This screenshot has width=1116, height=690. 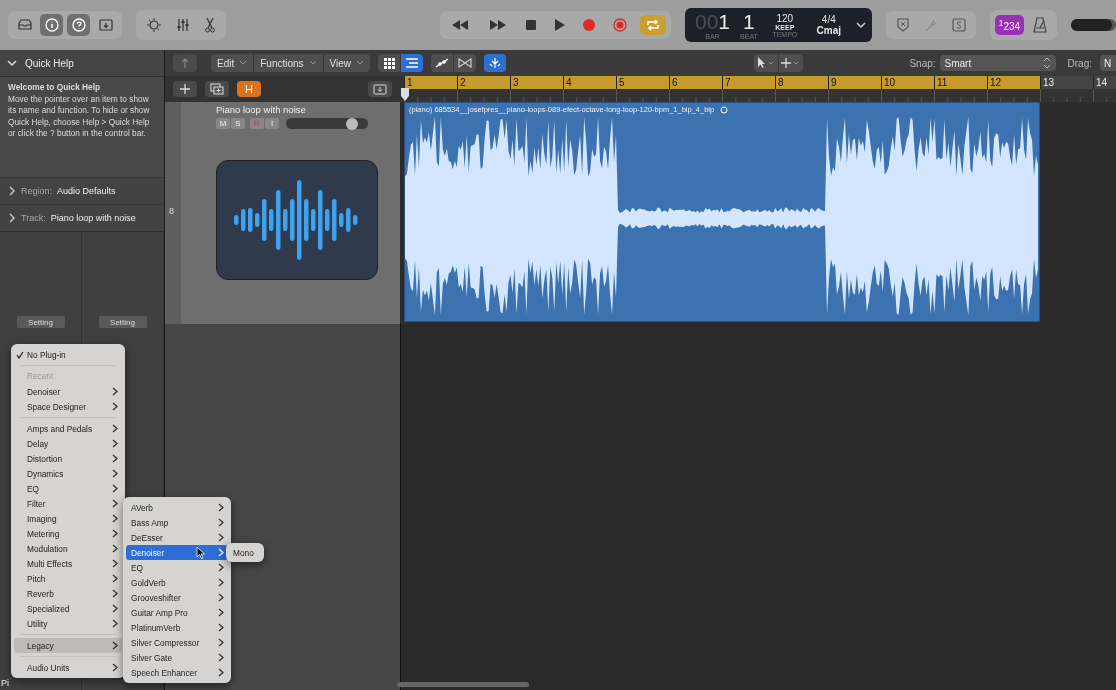 What do you see at coordinates (828, 19) in the screenshot?
I see `time-signature: 4/4` at bounding box center [828, 19].